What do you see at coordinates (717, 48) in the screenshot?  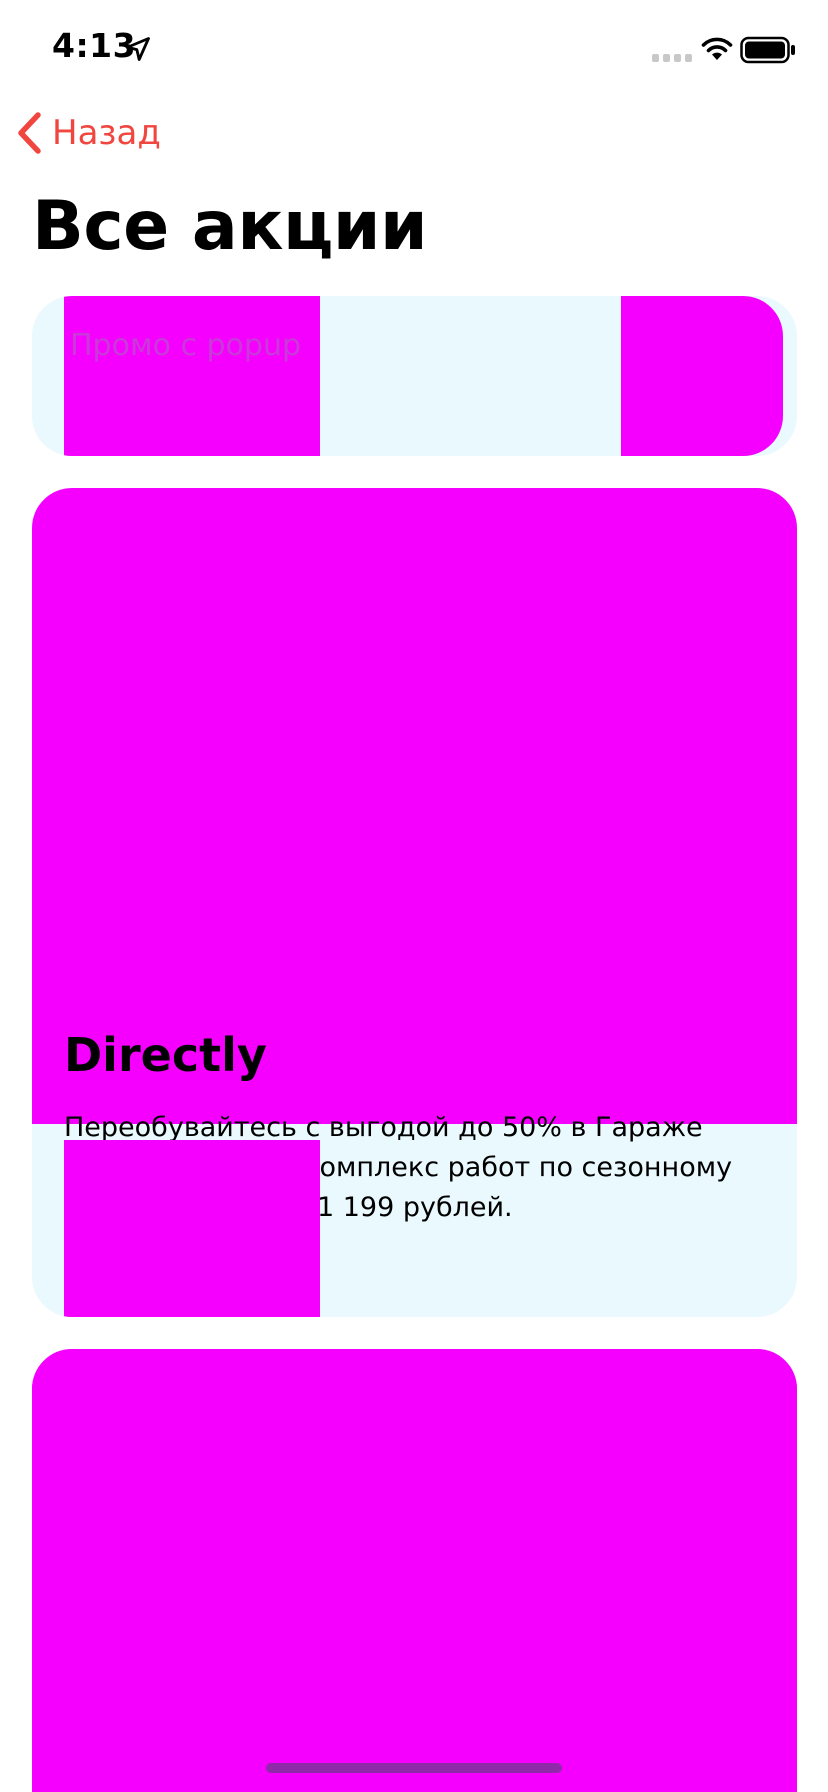 I see `wifi-icon` at bounding box center [717, 48].